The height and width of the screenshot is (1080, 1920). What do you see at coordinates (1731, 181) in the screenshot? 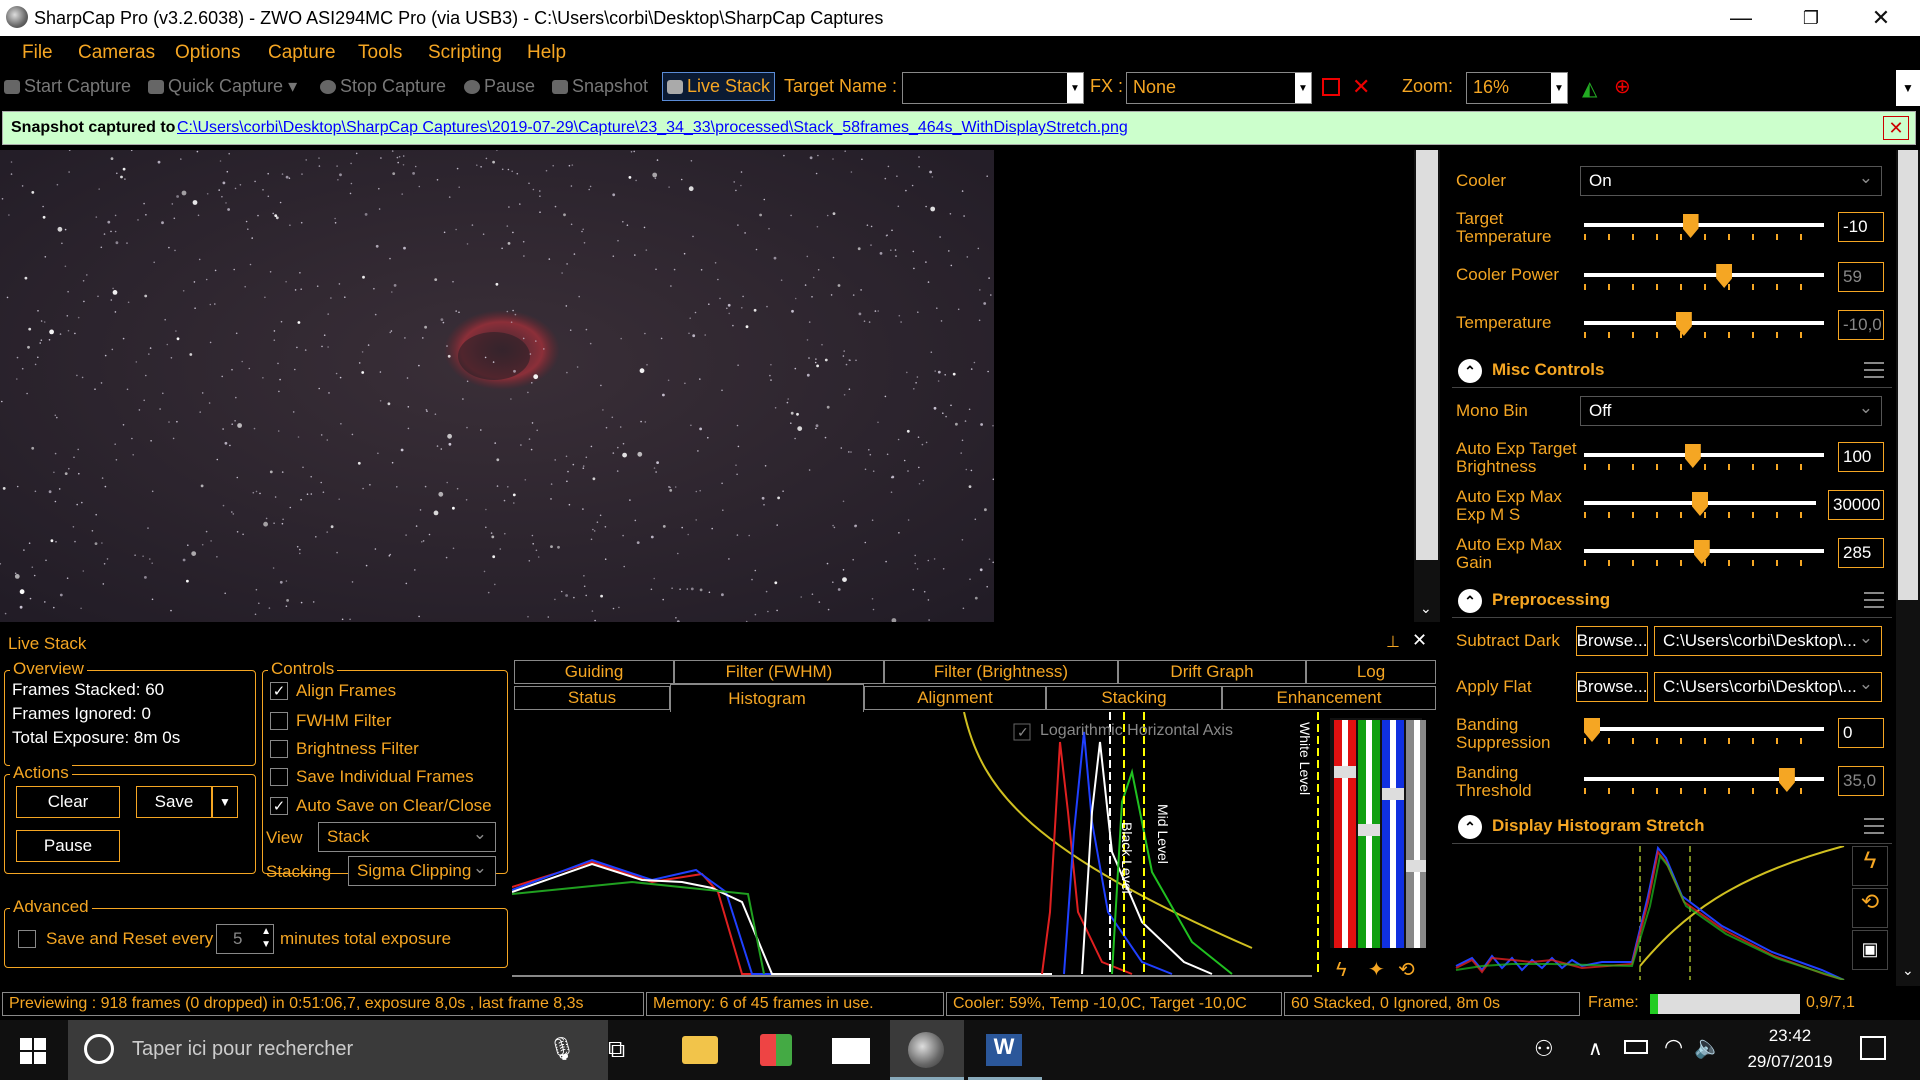
I see `cooler-select: On` at bounding box center [1731, 181].